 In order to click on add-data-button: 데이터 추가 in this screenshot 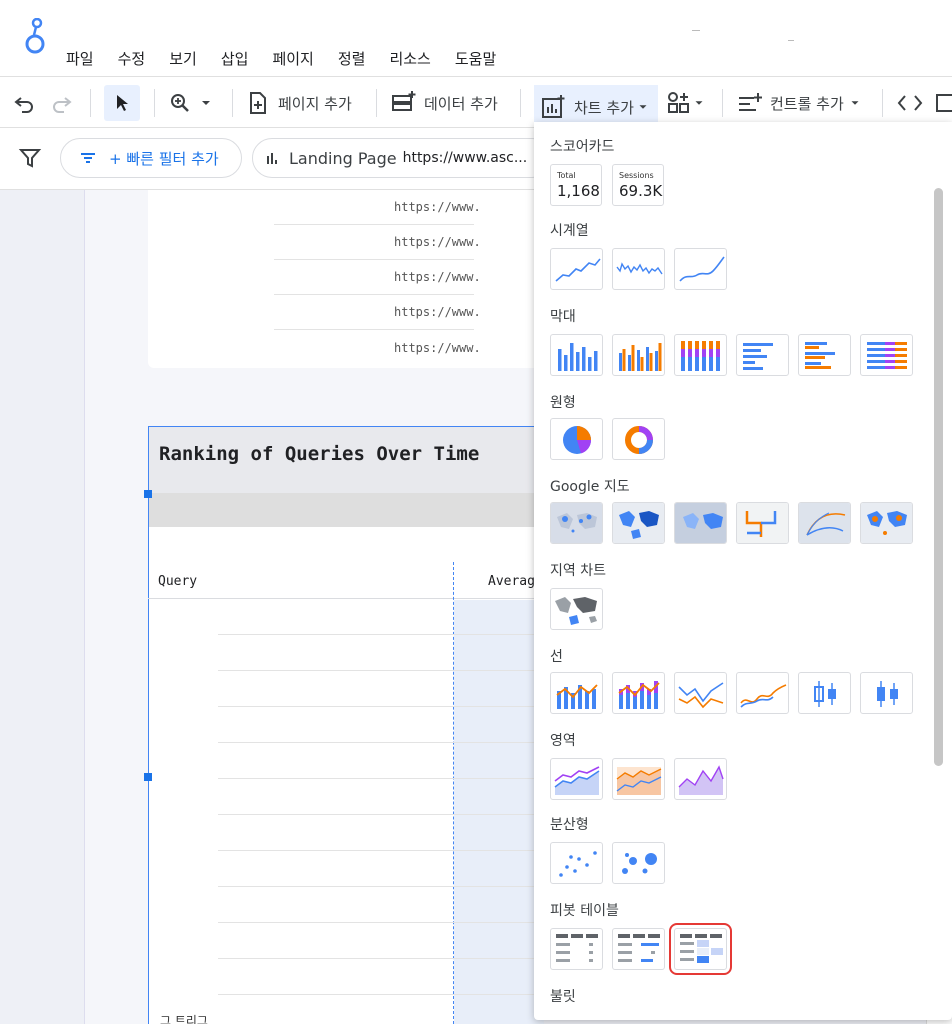, I will do `click(444, 103)`.